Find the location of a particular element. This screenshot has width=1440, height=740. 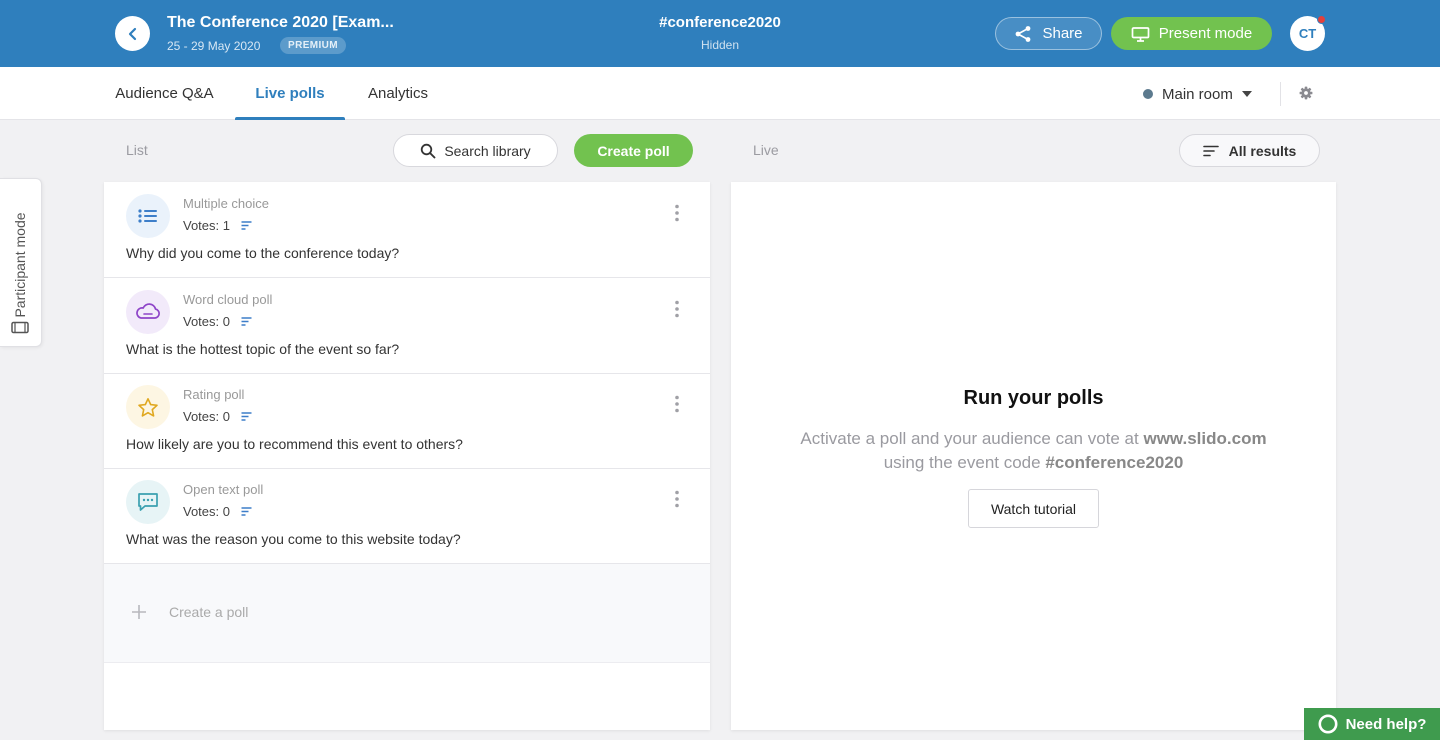

room-label: Main room is located at coordinates (1197, 94).